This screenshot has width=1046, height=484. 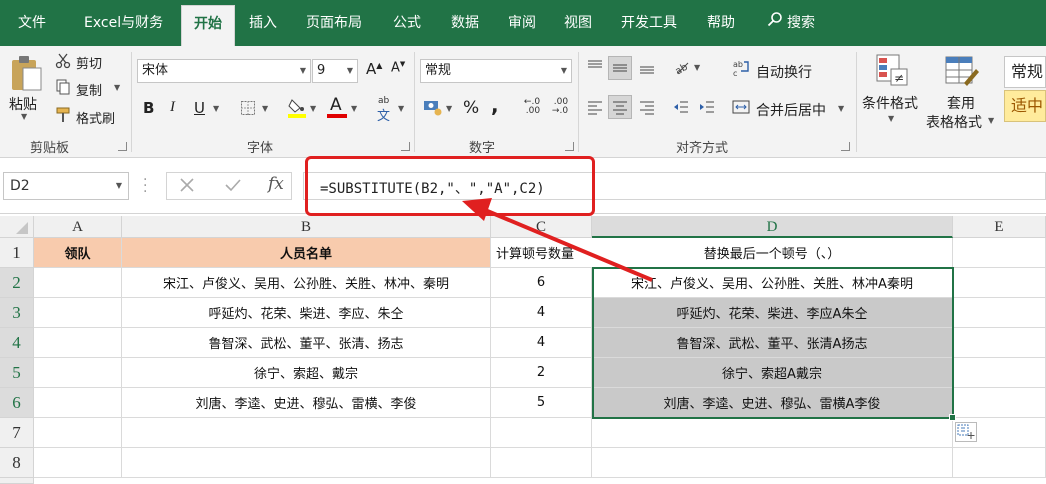 I want to click on conditional-formatting-icon: ≠, so click(x=892, y=70).